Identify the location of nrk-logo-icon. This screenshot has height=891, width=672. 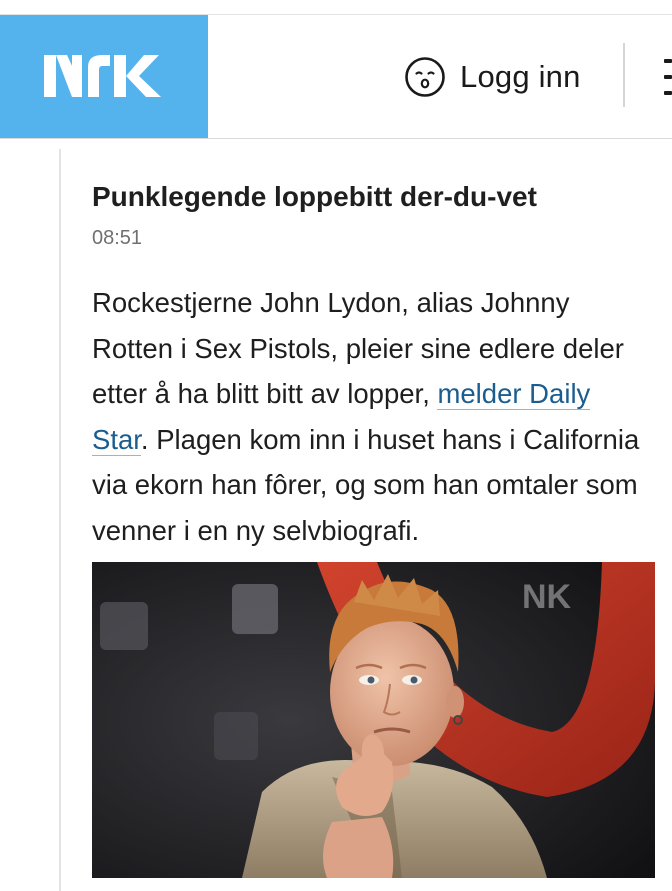
(102, 76).